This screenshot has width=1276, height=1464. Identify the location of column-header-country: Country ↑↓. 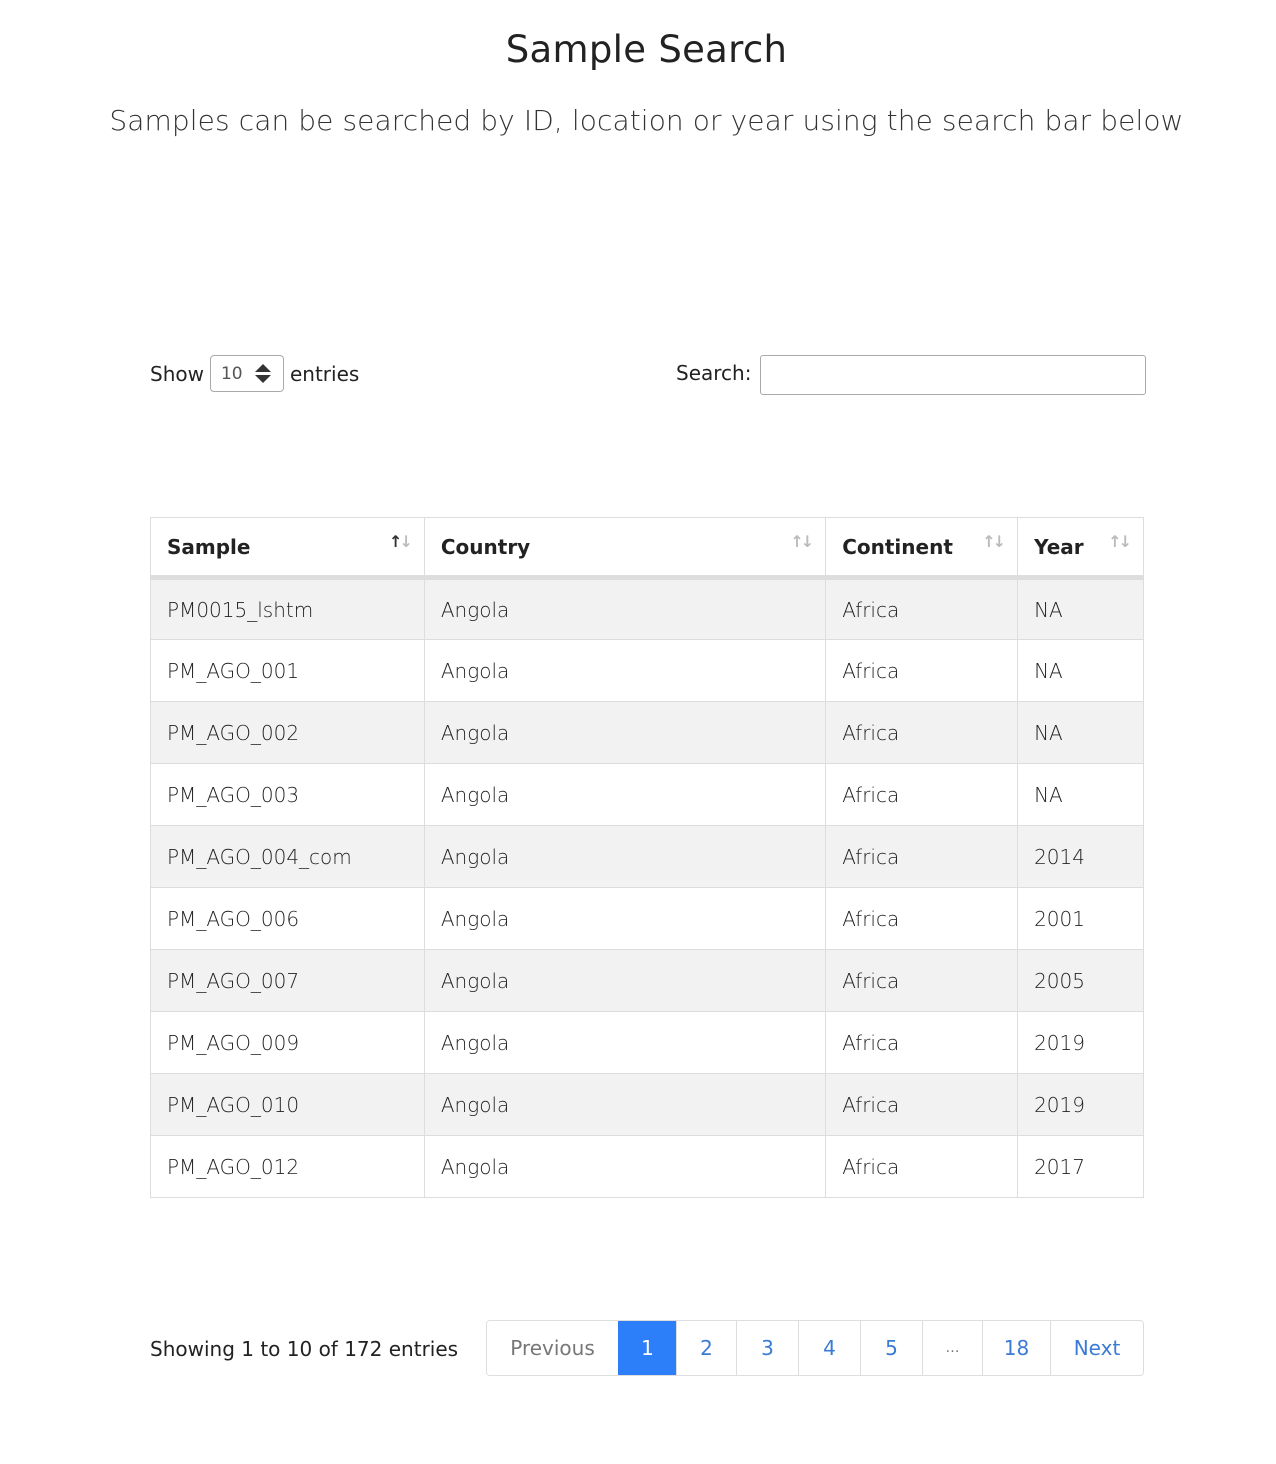
(625, 548).